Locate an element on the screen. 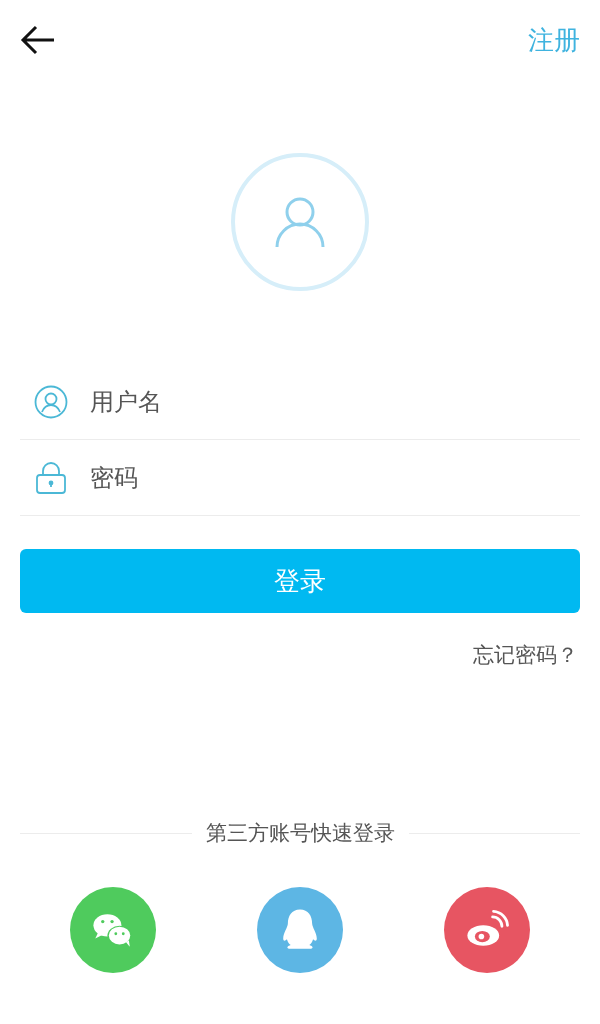 Image resolution: width=600 pixels, height=1024 pixels. section-title: 第三方账号快速登录 is located at coordinates (300, 833).